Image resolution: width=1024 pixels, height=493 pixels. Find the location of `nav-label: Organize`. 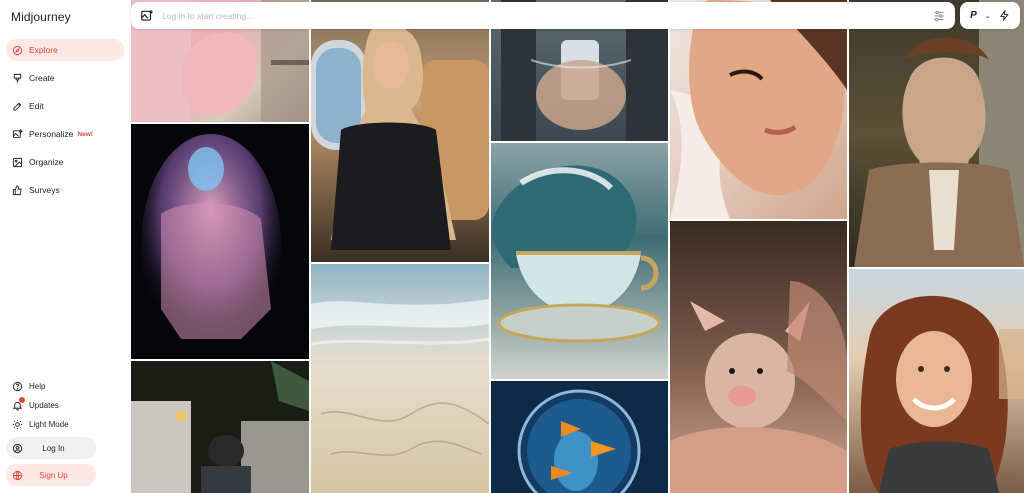

nav-label: Organize is located at coordinates (46, 162).